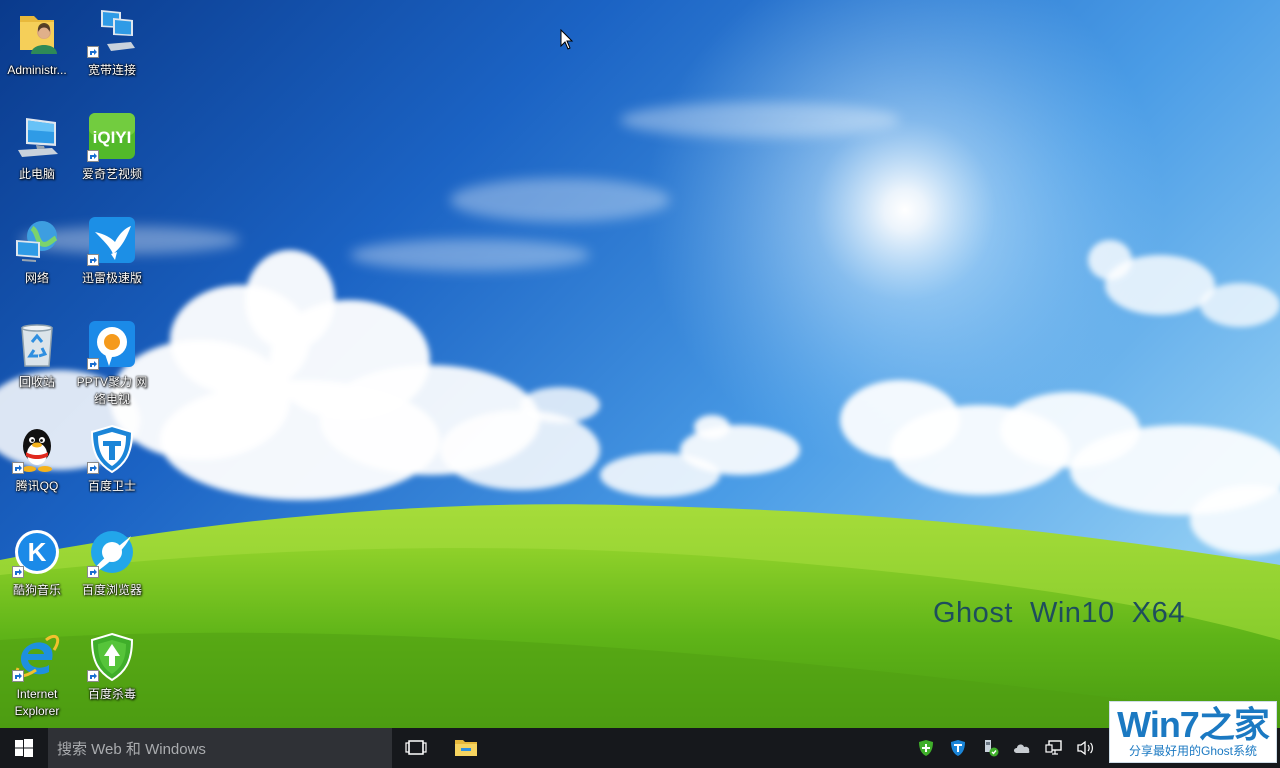  I want to click on mouse-cursor-icon, so click(567, 39).